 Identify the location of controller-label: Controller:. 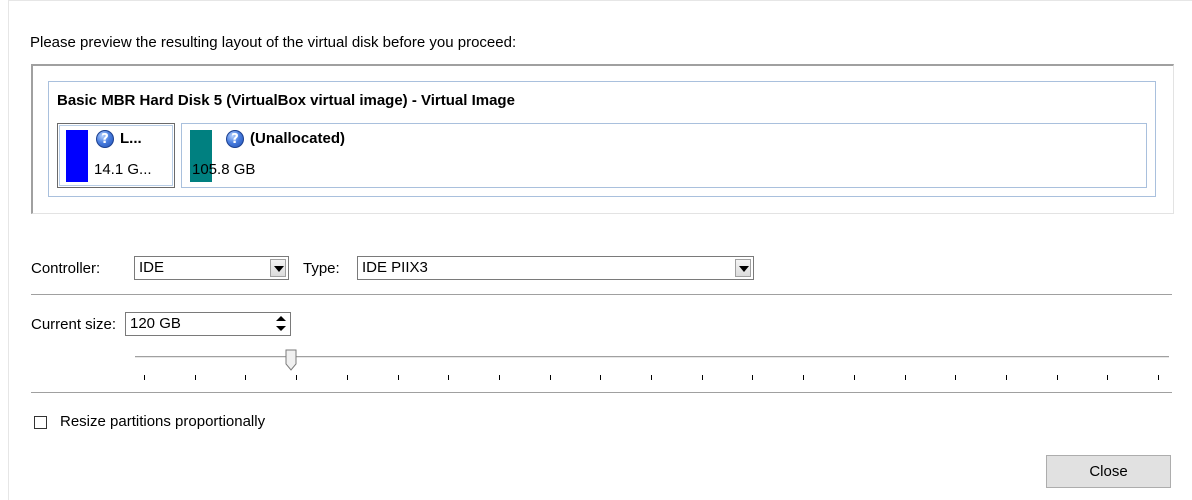
(66, 268).